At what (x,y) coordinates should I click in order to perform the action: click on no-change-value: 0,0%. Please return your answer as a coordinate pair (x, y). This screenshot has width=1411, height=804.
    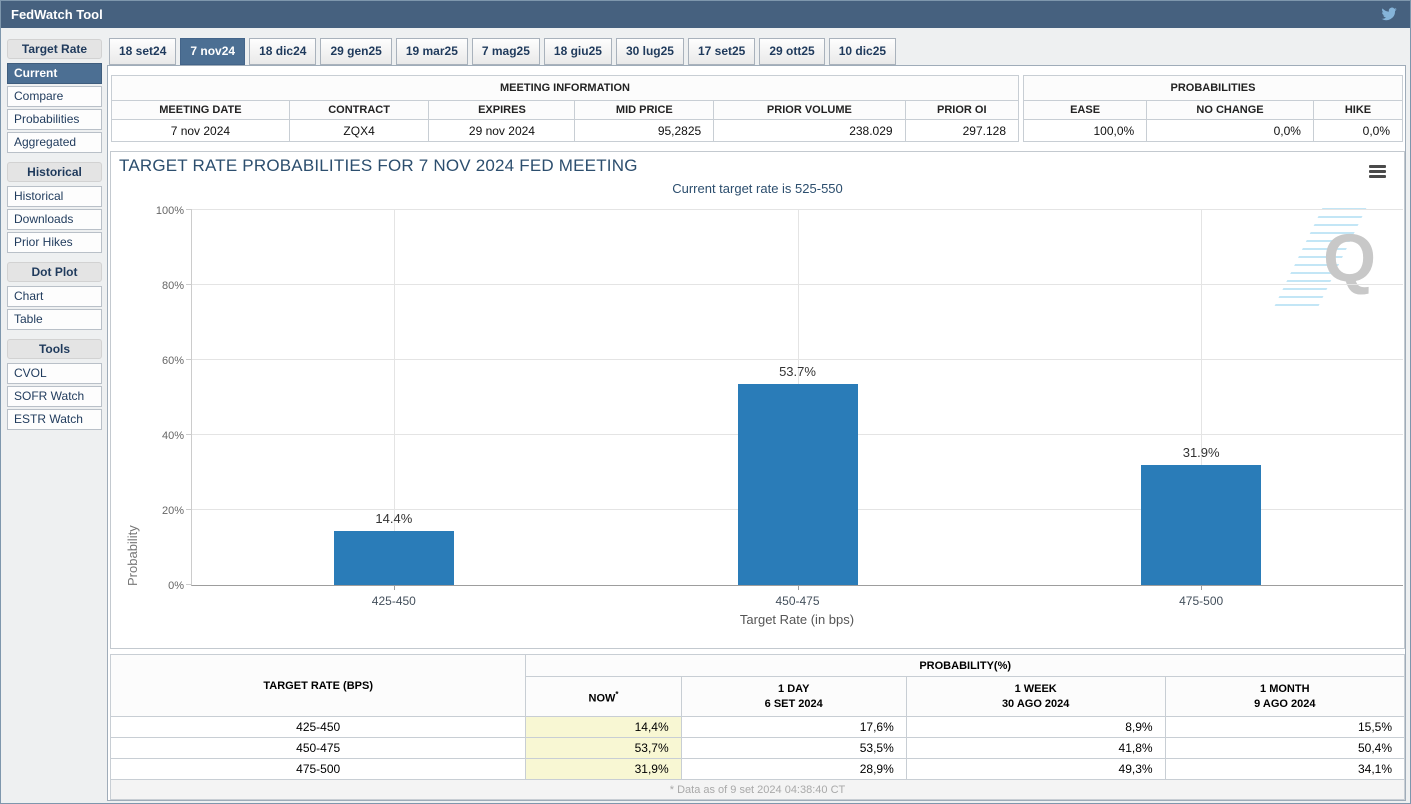
    Looking at the image, I should click on (1230, 130).